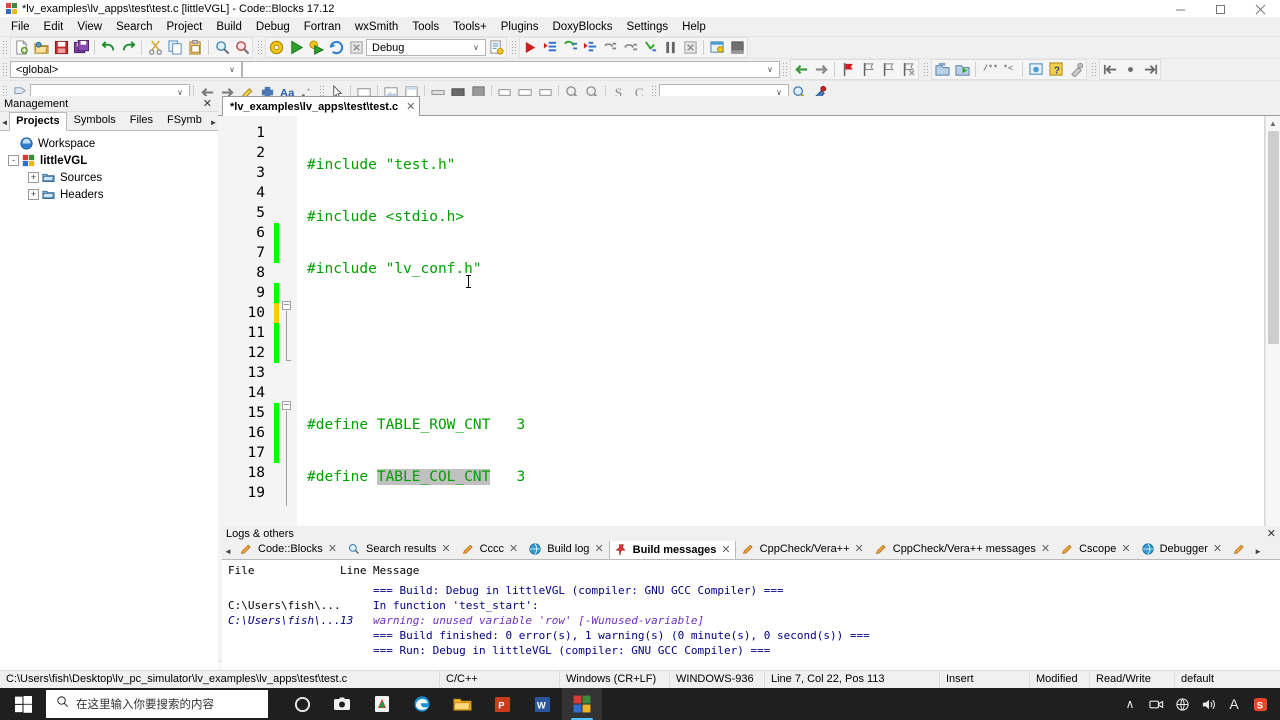 The image size is (1280, 720). Describe the element at coordinates (1009, 70) in the screenshot. I see `line-comment-icon: *<` at that location.